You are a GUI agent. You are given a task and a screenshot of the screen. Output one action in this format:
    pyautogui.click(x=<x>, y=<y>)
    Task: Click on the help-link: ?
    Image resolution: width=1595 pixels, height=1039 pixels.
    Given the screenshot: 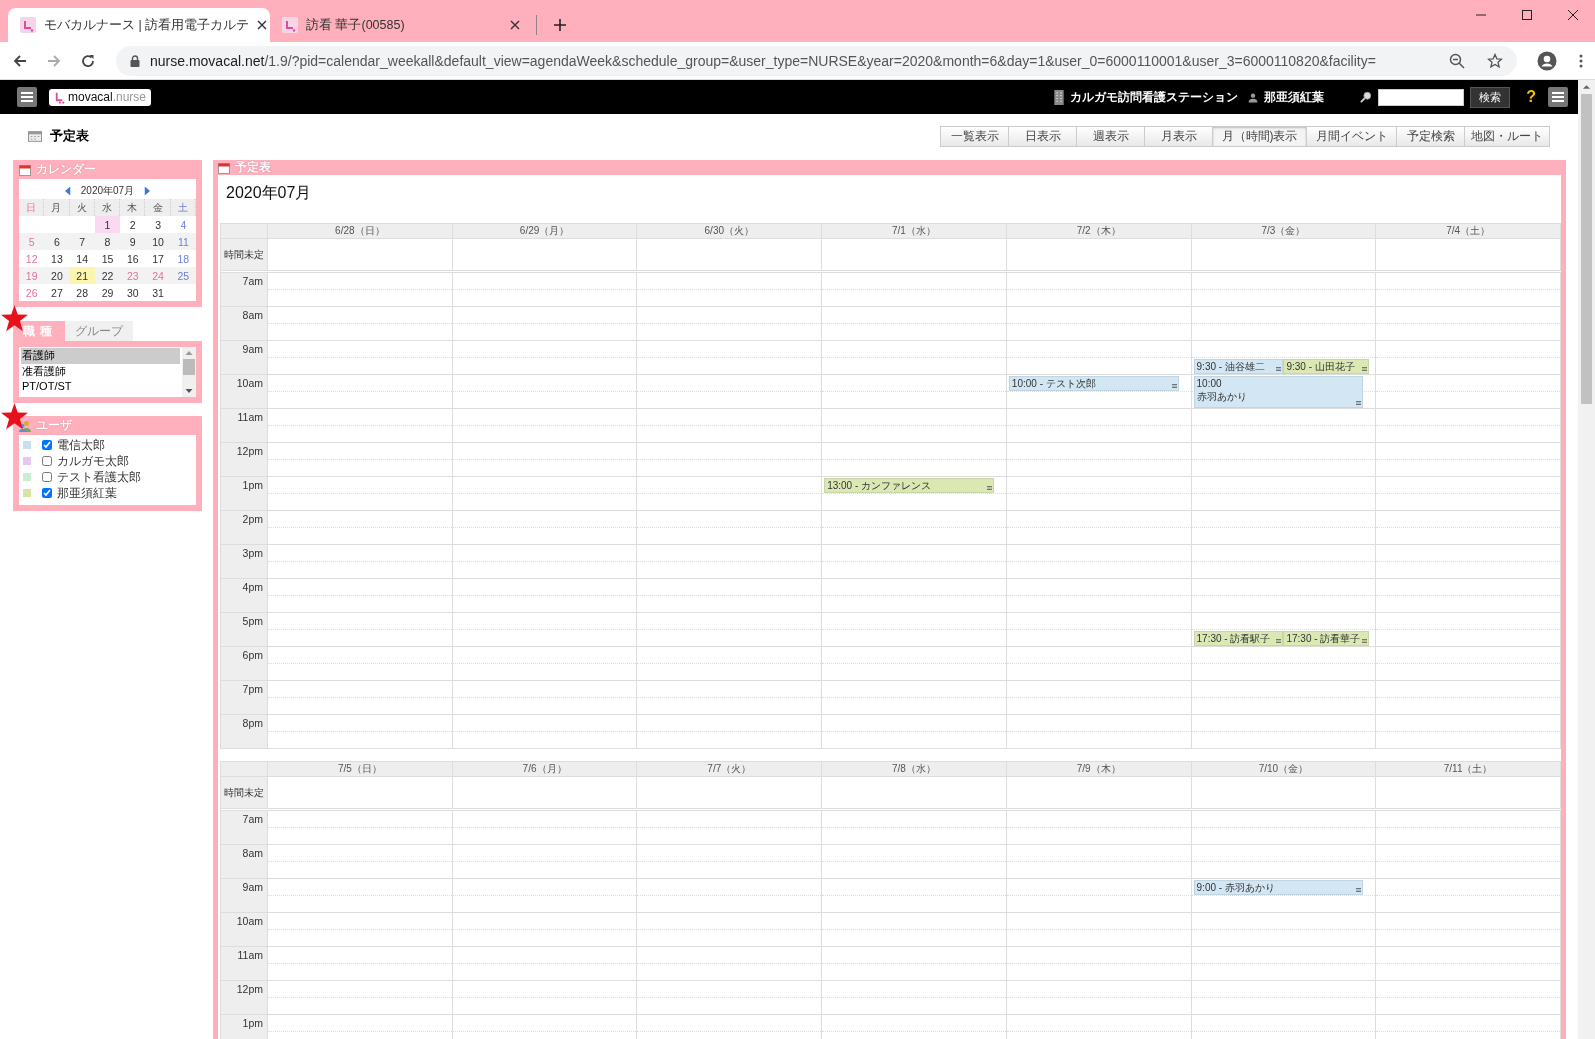 What is the action you would take?
    pyautogui.click(x=1531, y=97)
    